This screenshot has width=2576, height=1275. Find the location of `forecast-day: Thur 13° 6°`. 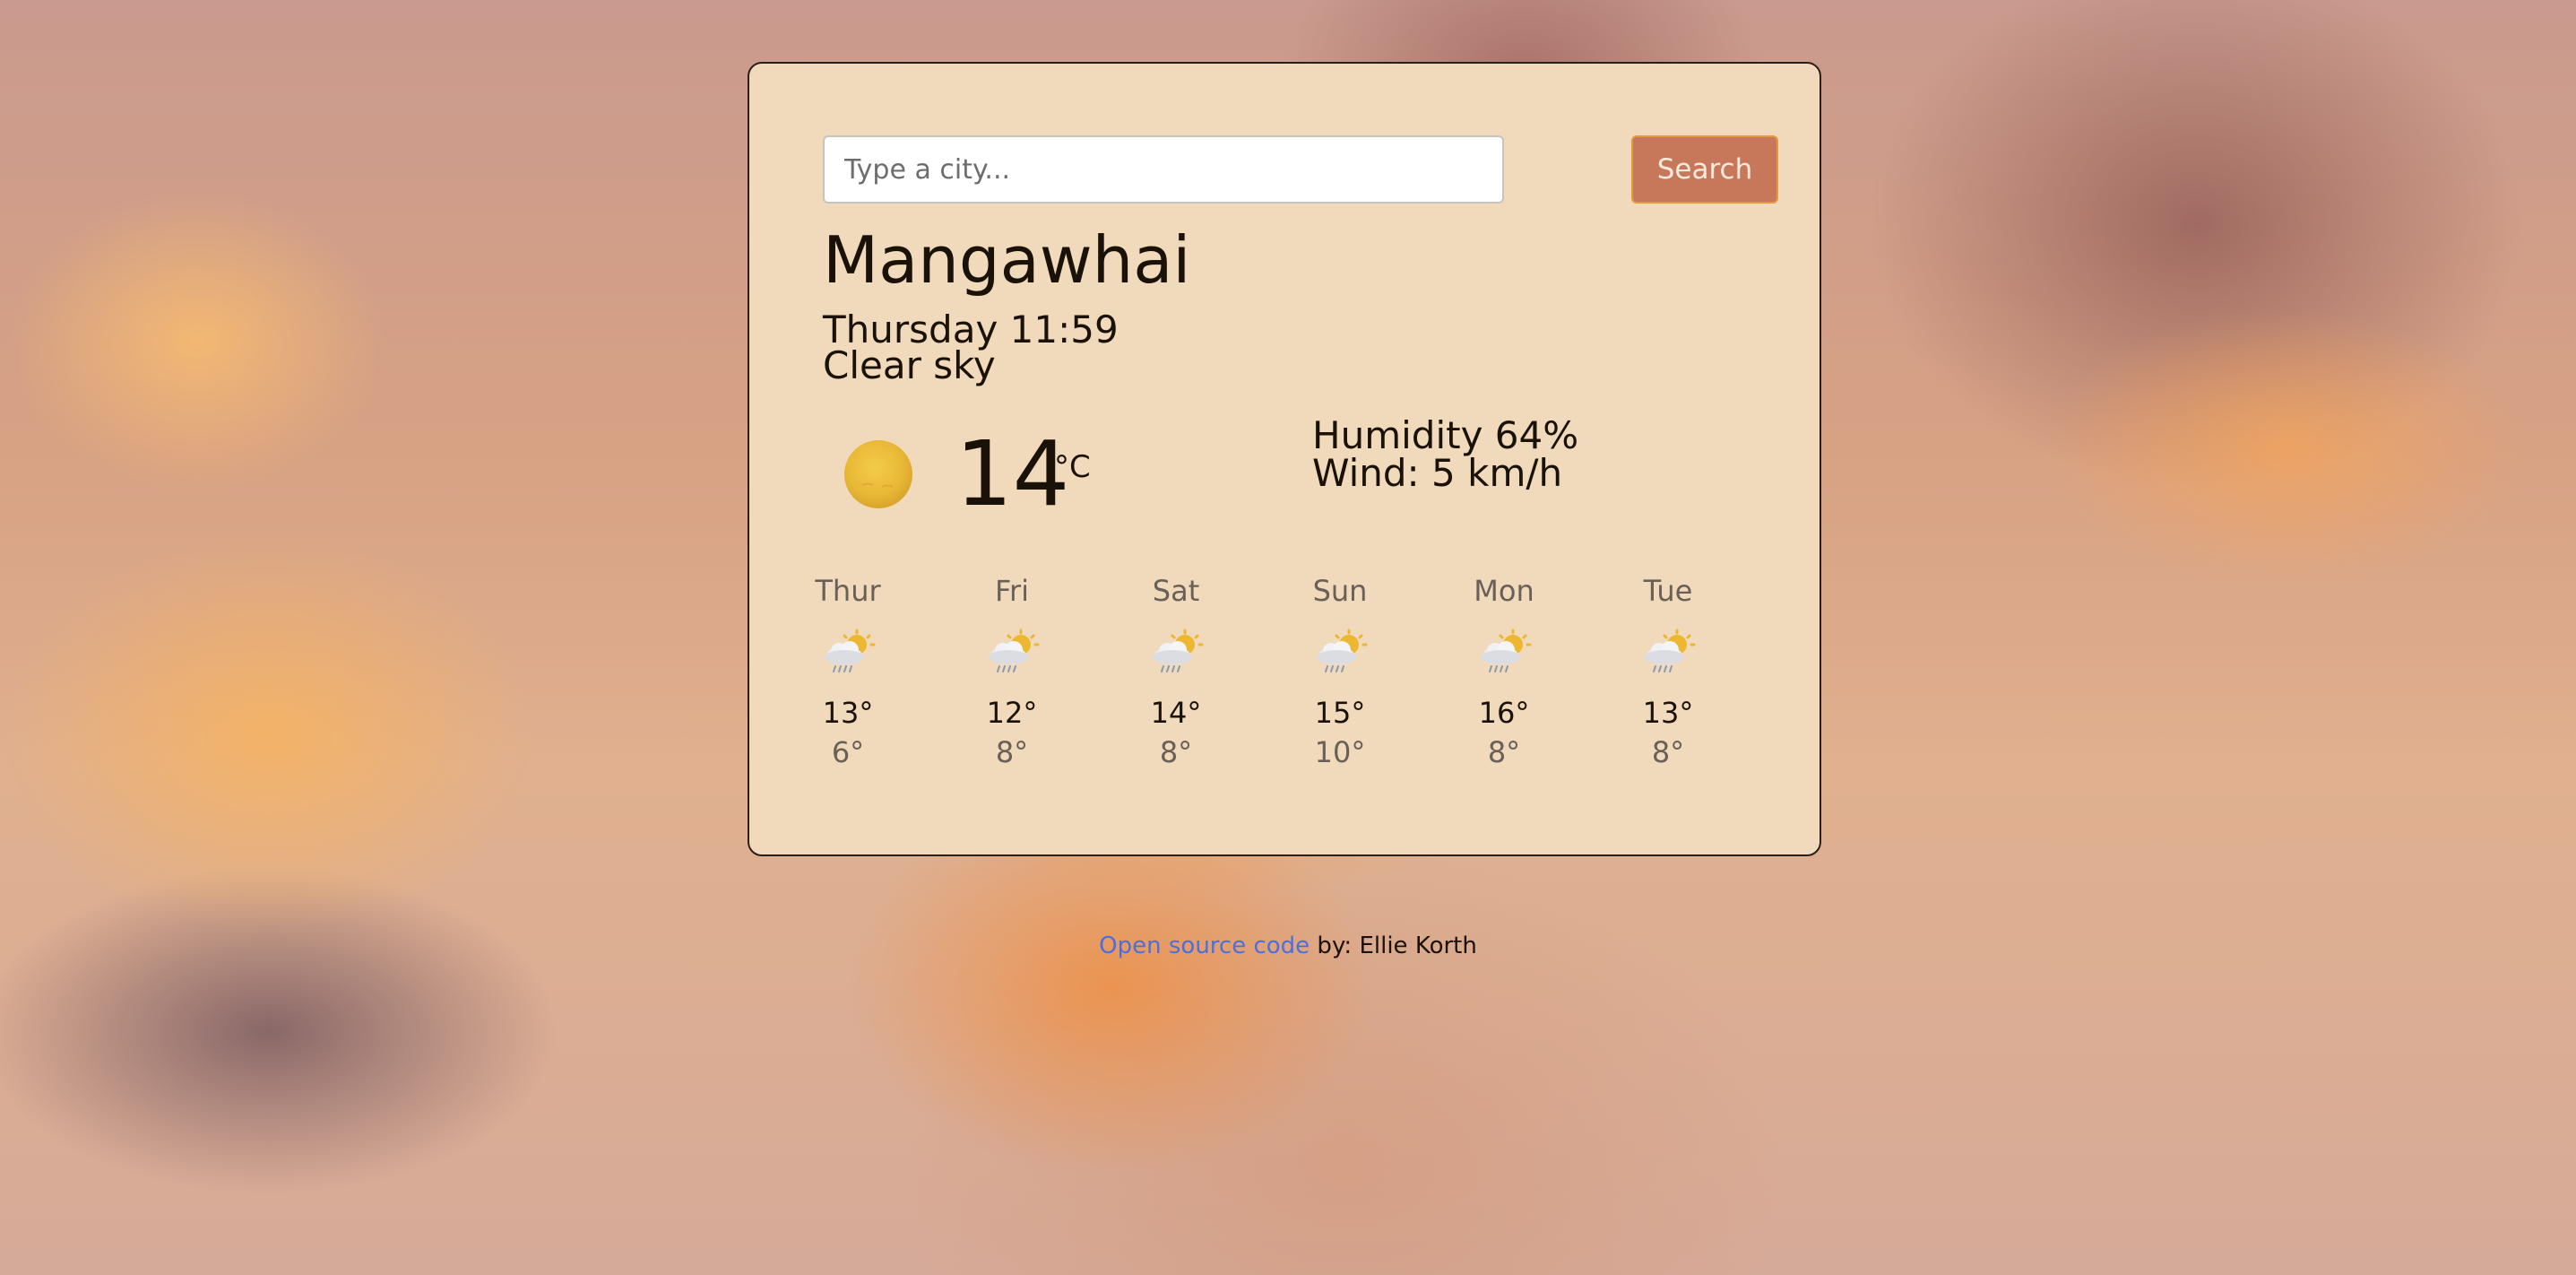

forecast-day: Thur 13° 6° is located at coordinates (848, 671).